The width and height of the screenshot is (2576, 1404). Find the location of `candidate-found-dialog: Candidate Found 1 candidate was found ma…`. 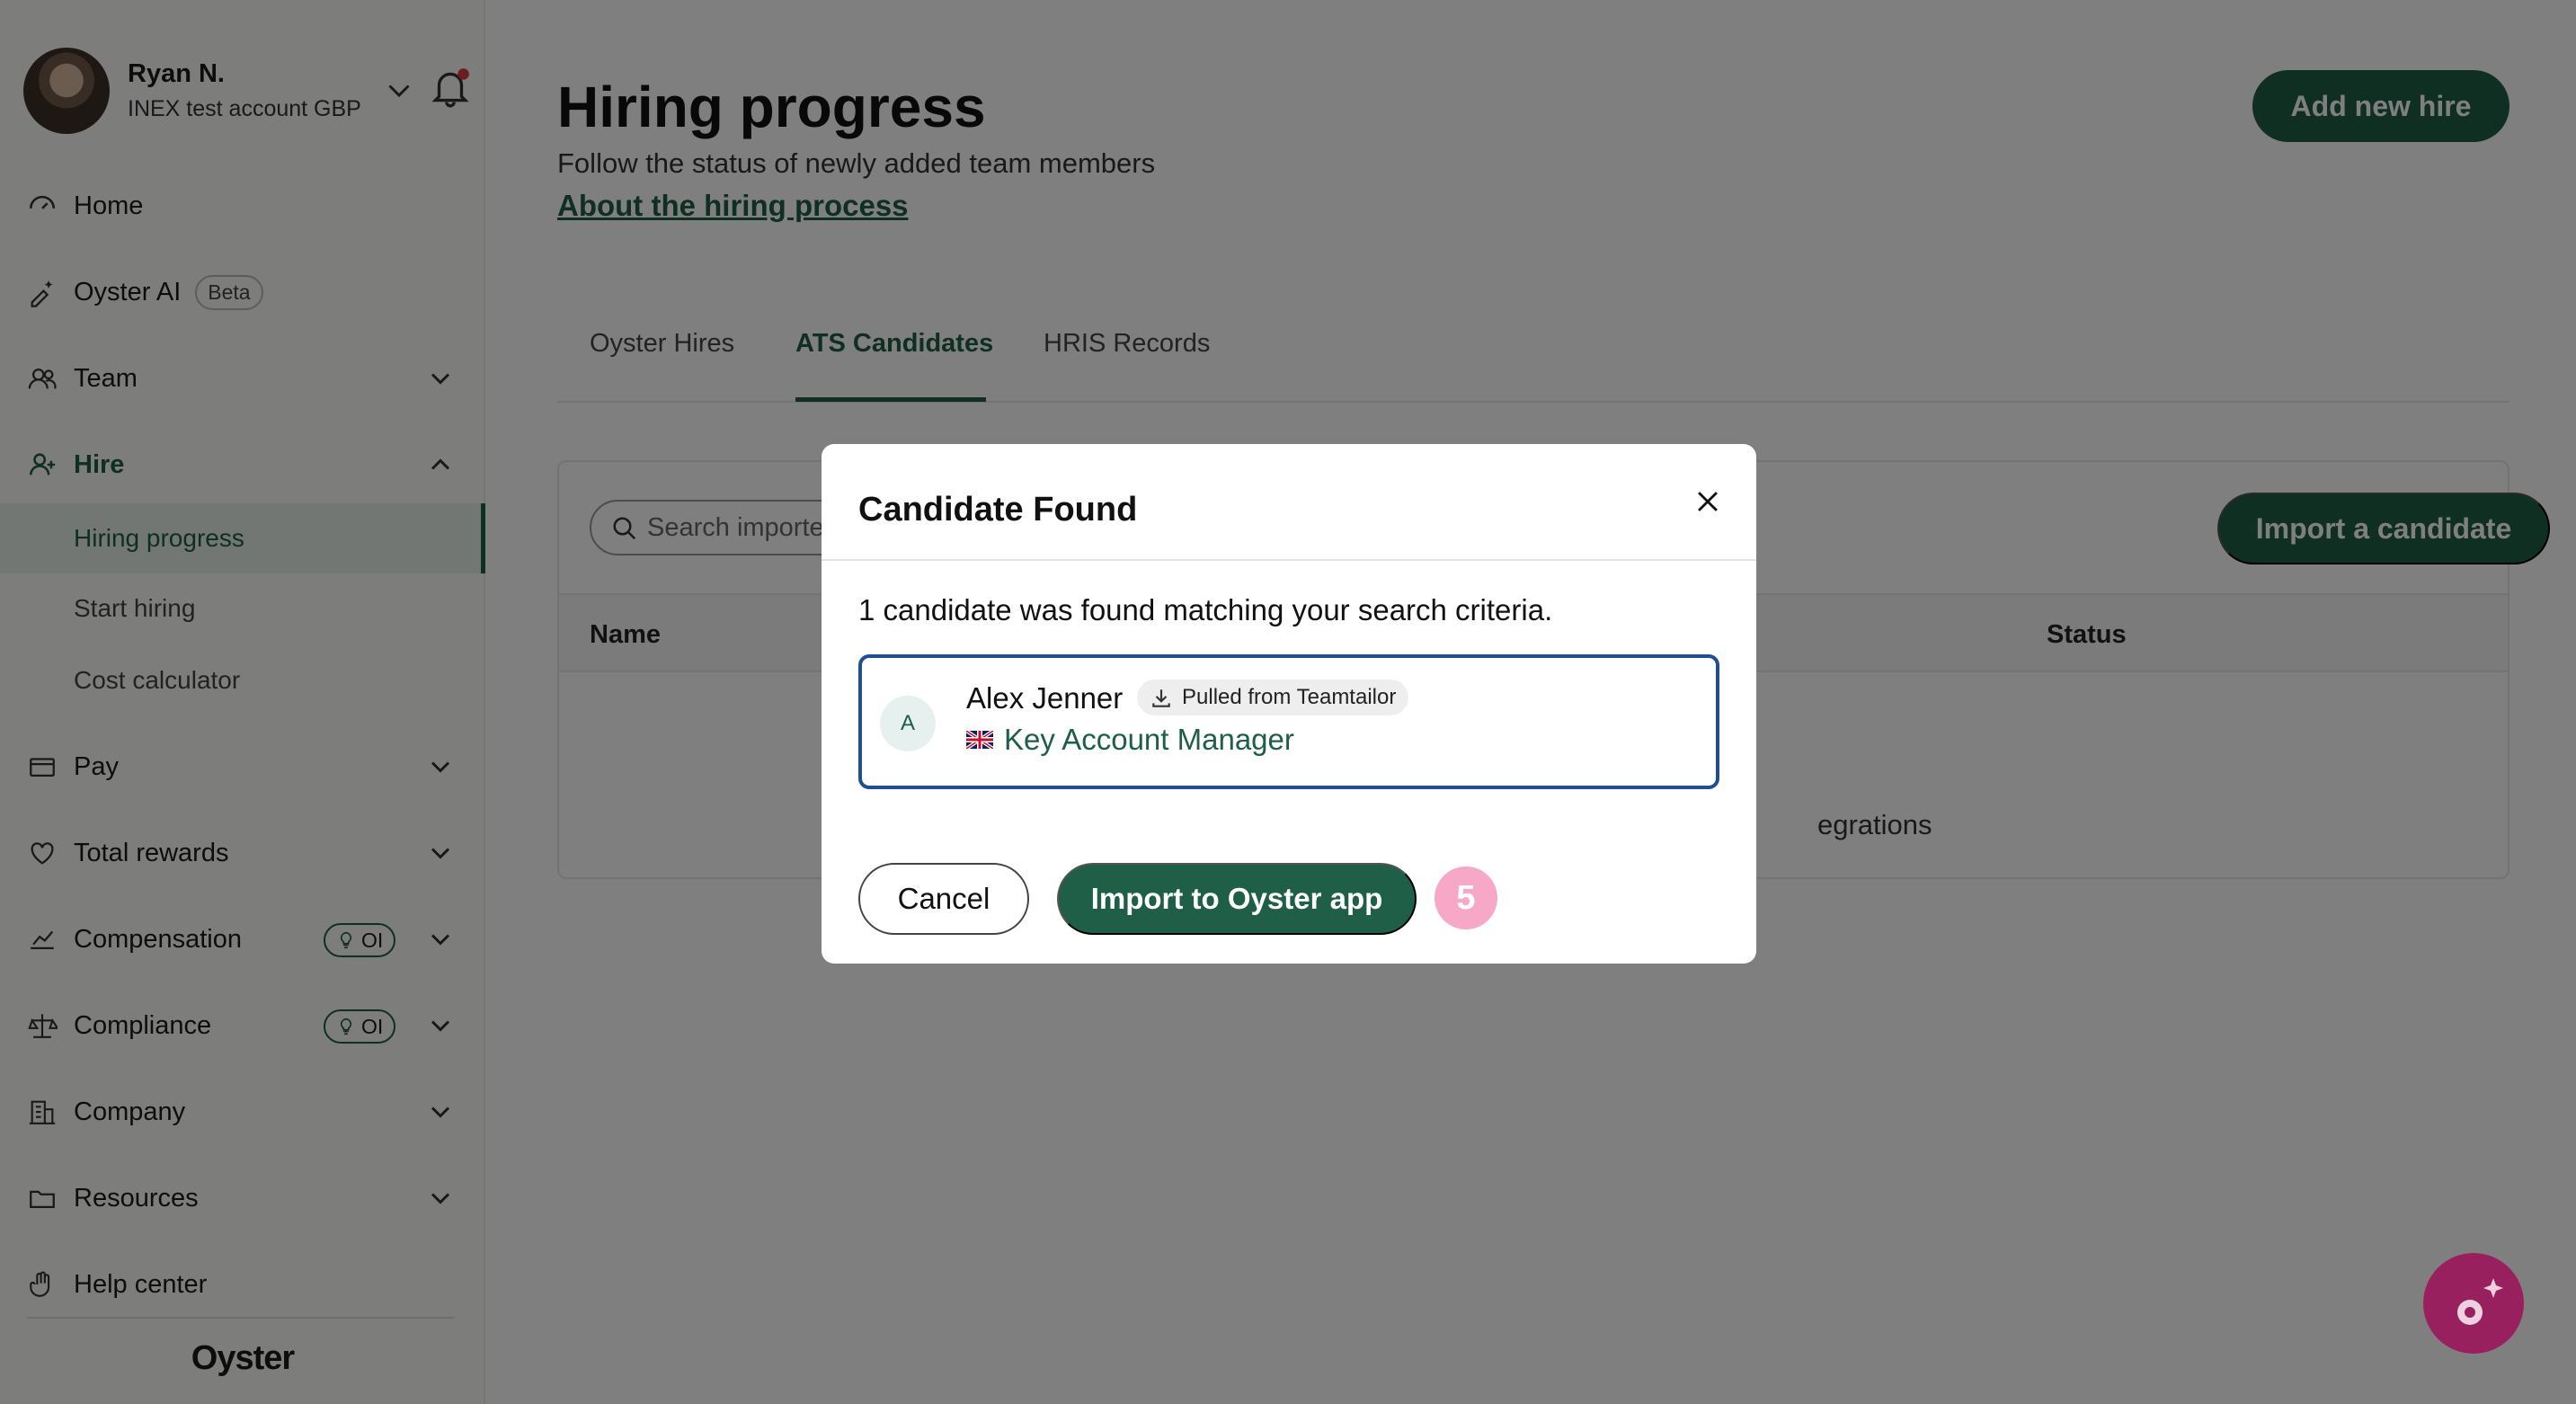

candidate-found-dialog: Candidate Found 1 candidate was found ma… is located at coordinates (1289, 704).